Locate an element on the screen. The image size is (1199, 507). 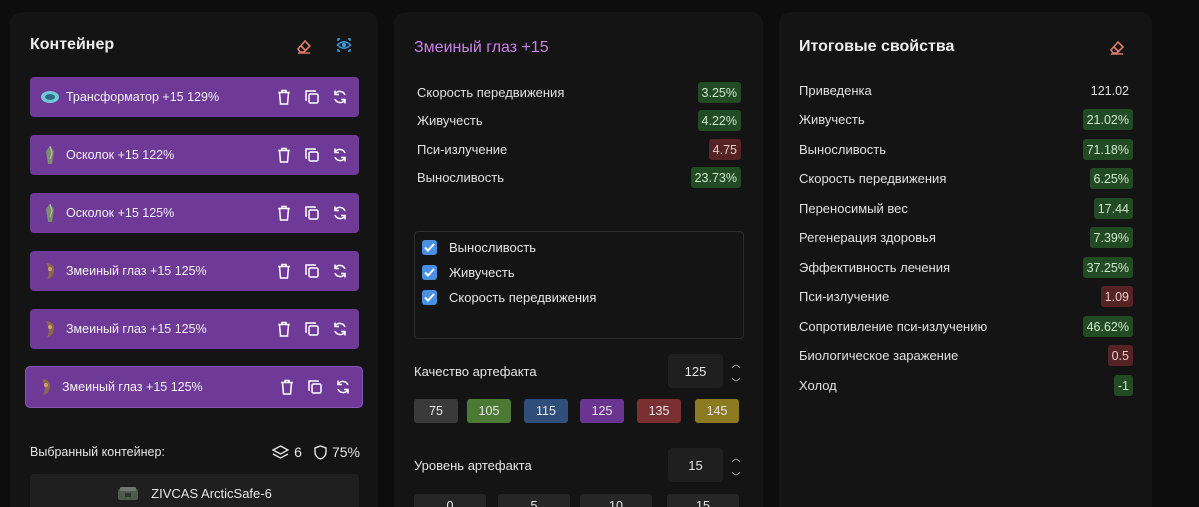
container-card: ZIVCAS ArcticSafe-6 is located at coordinates (194, 490).